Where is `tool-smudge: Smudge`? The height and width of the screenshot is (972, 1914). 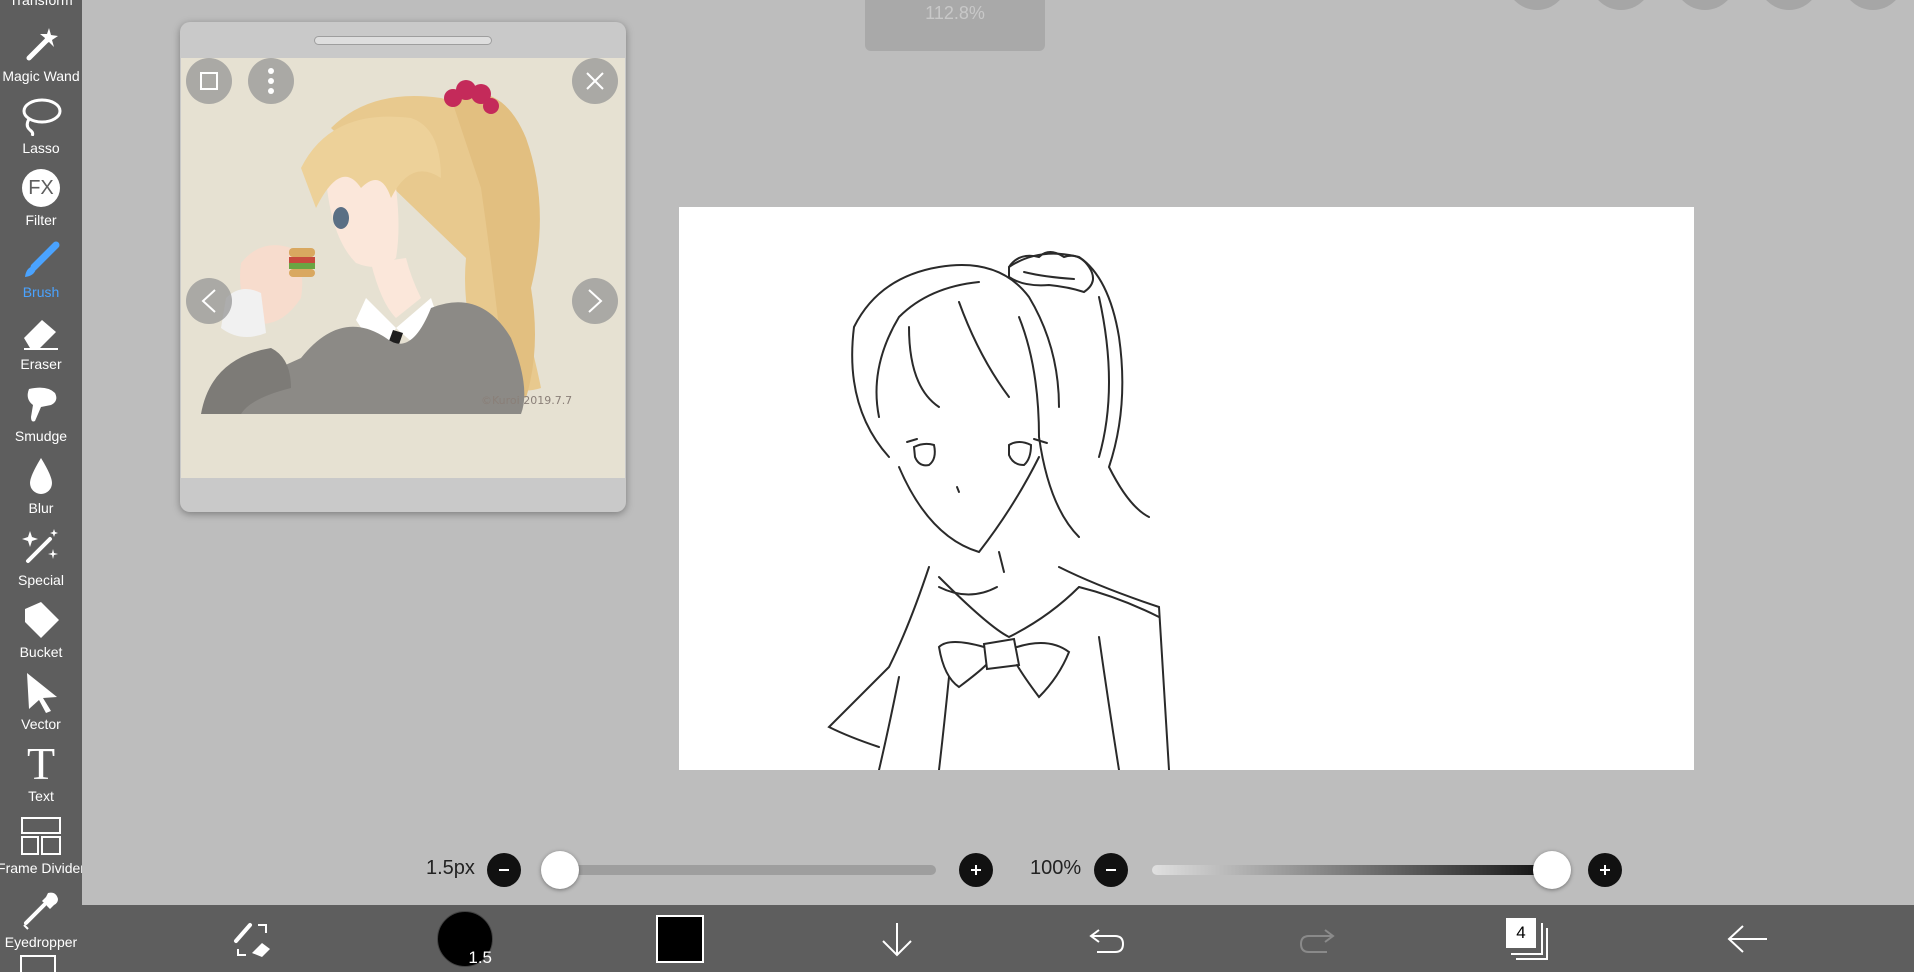 tool-smudge: Smudge is located at coordinates (41, 408).